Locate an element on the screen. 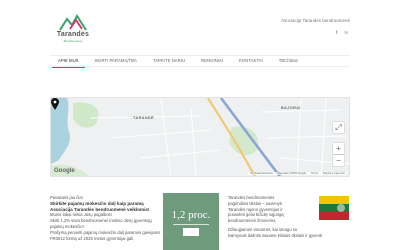 The image size is (400, 250). map-data-credit: Map data ©2025 Google is located at coordinates (292, 173).